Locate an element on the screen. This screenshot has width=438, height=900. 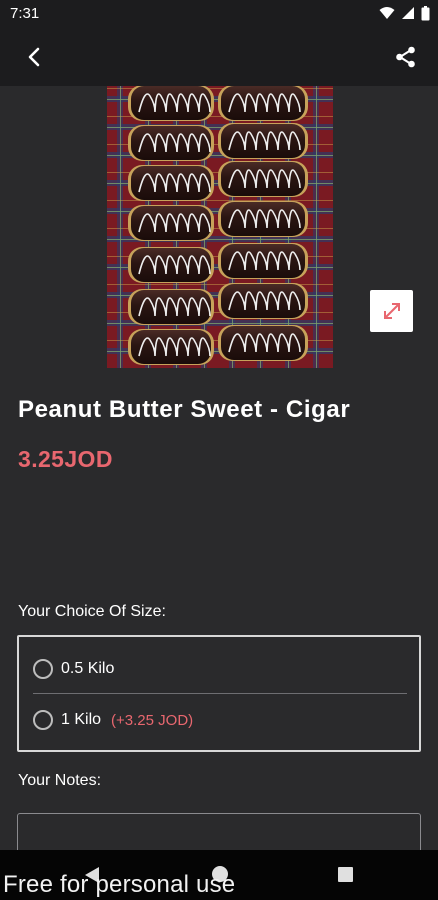
share-icon is located at coordinates (405, 57).